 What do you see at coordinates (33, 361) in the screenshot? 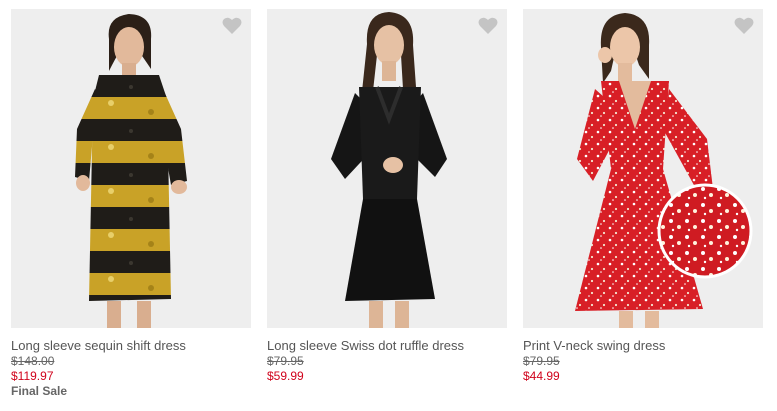
I see `original-price: $148.00` at bounding box center [33, 361].